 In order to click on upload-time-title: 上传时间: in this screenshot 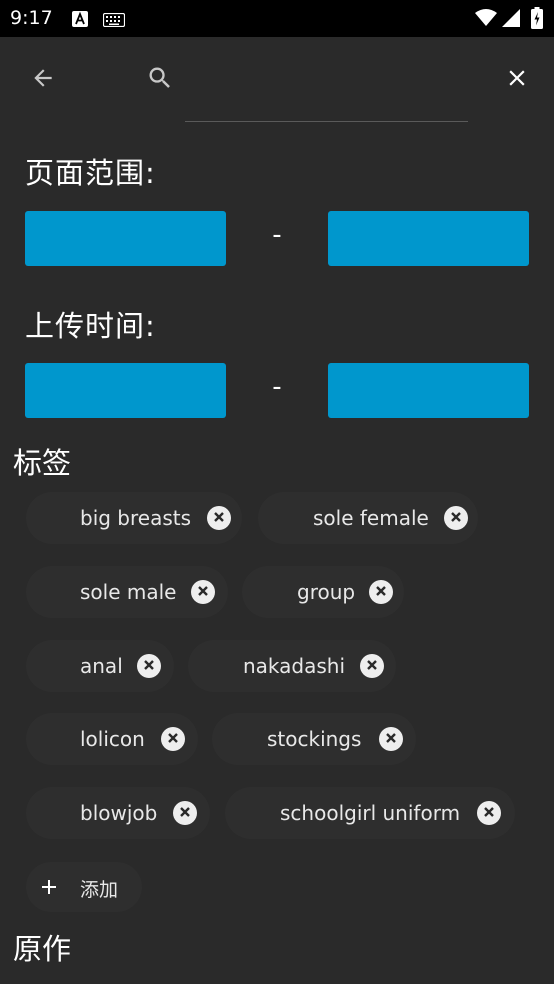, I will do `click(90, 326)`.